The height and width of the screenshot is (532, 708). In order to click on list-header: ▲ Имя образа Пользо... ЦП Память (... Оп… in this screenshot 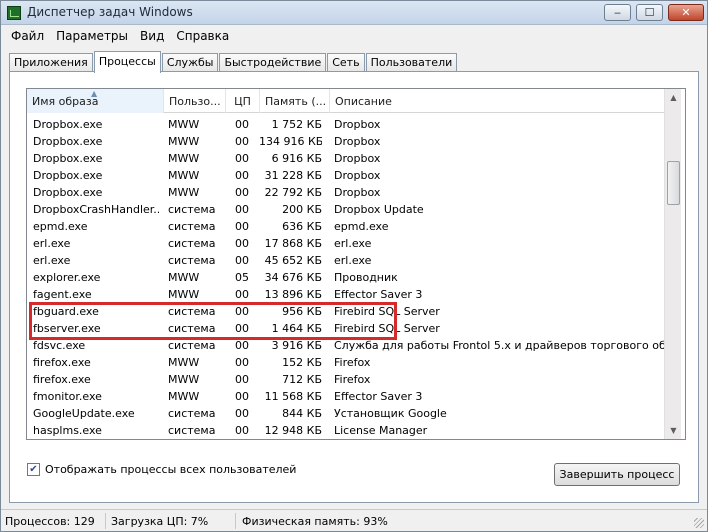, I will do `click(345, 101)`.